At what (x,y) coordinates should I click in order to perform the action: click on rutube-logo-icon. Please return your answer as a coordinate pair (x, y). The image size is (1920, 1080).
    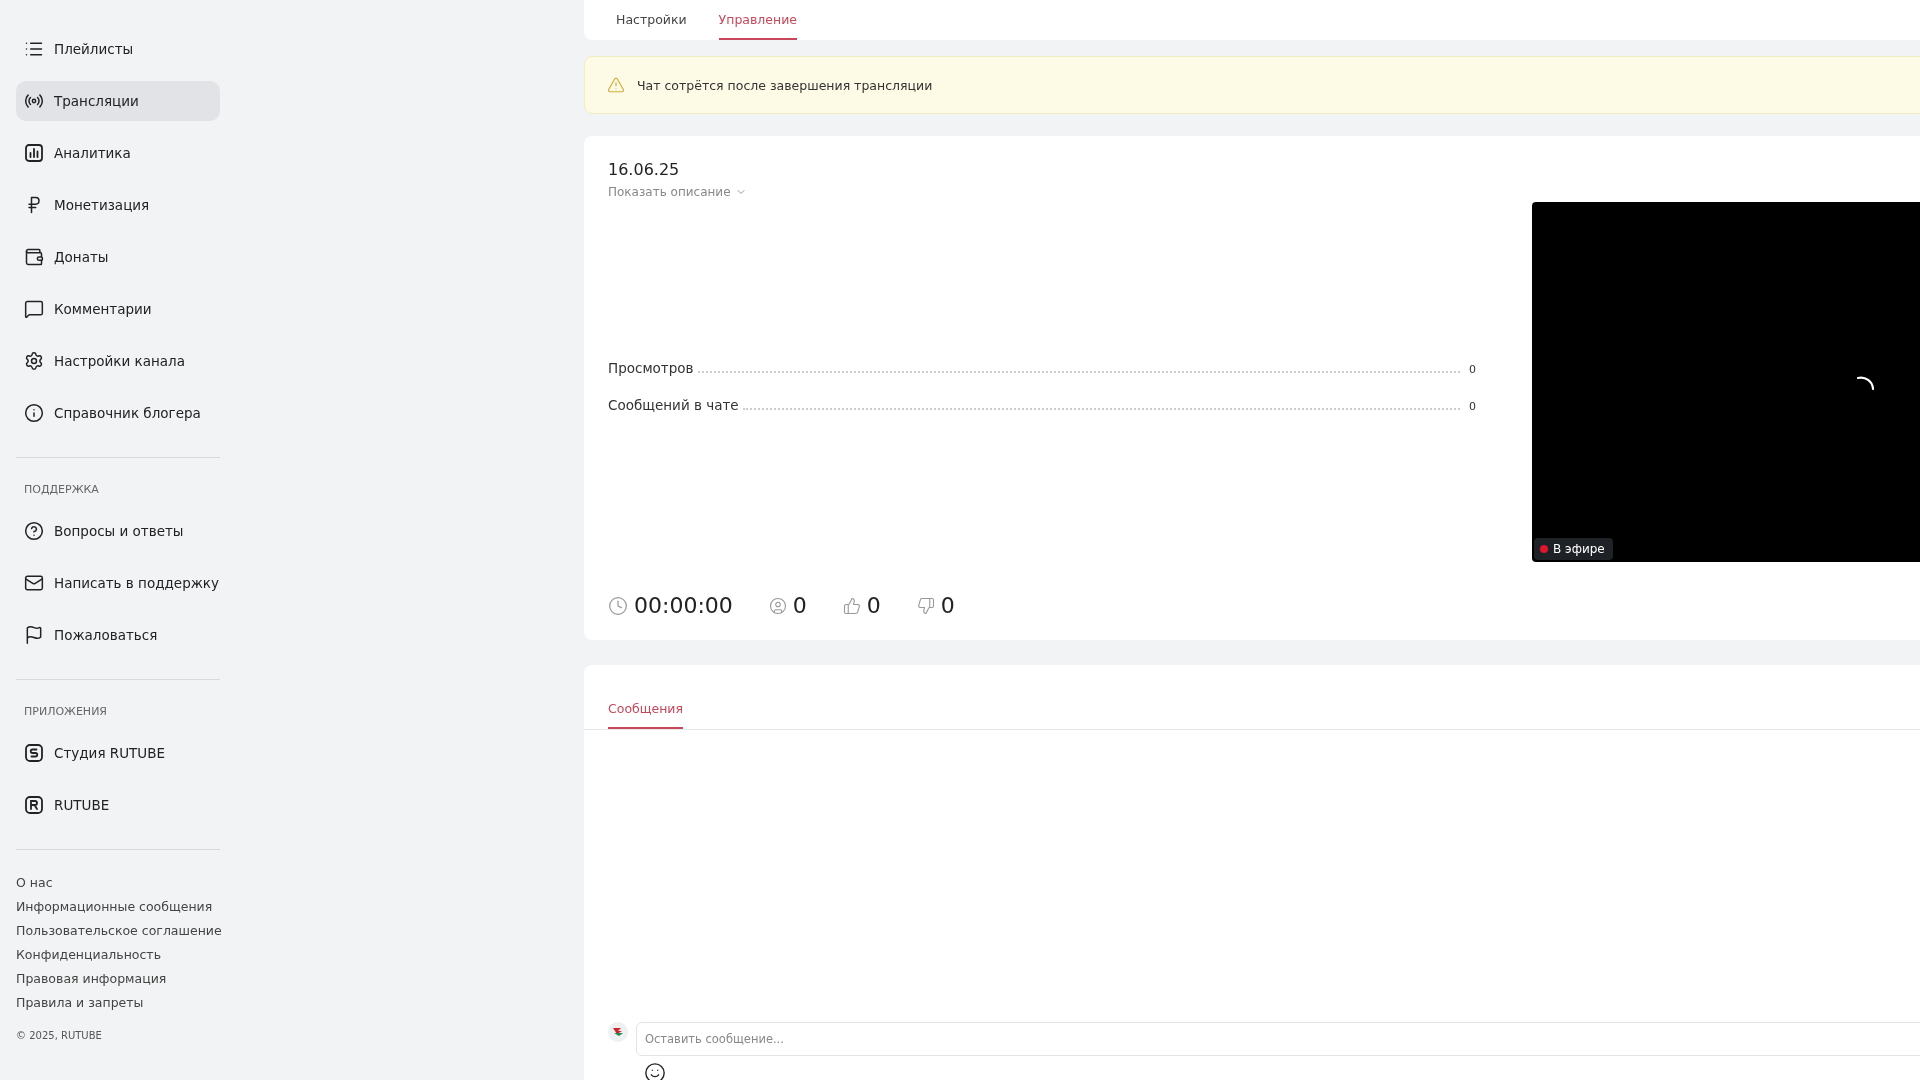
    Looking at the image, I should click on (34, 805).